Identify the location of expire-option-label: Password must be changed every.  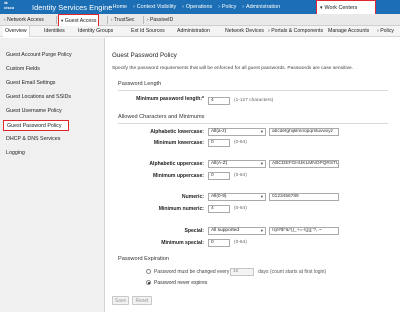
(192, 272).